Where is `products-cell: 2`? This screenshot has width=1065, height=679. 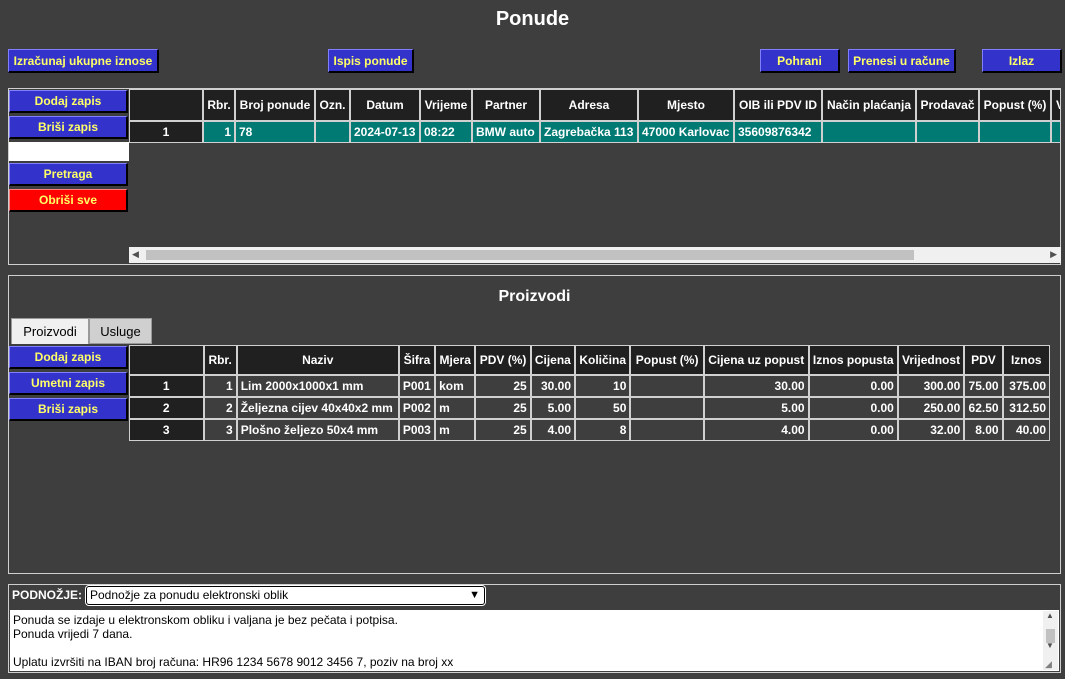
products-cell: 2 is located at coordinates (220, 408).